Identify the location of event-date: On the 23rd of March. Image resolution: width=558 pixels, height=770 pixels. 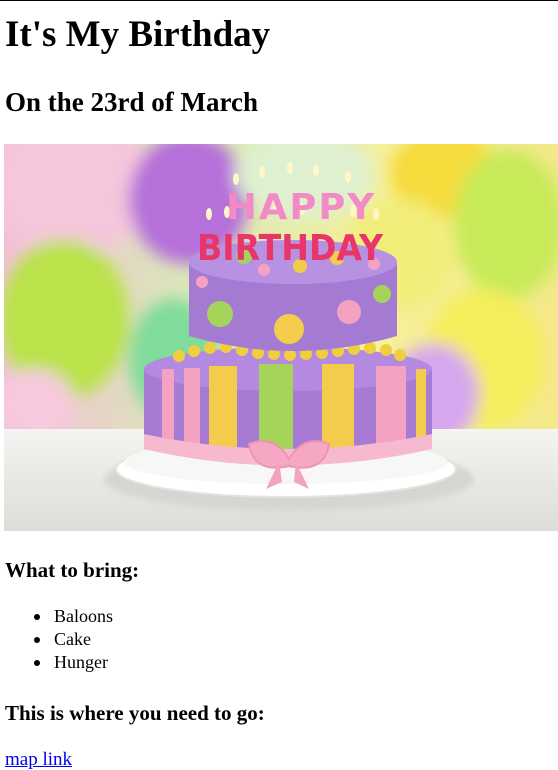
(131, 102).